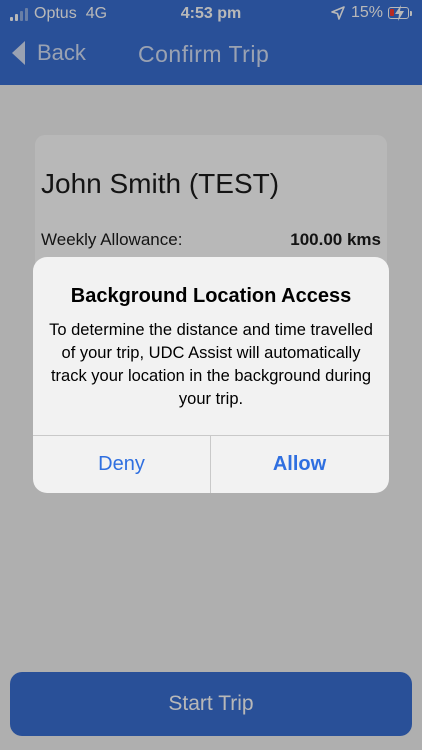 This screenshot has width=422, height=750. Describe the element at coordinates (299, 464) in the screenshot. I see `allow-button: Allow` at that location.